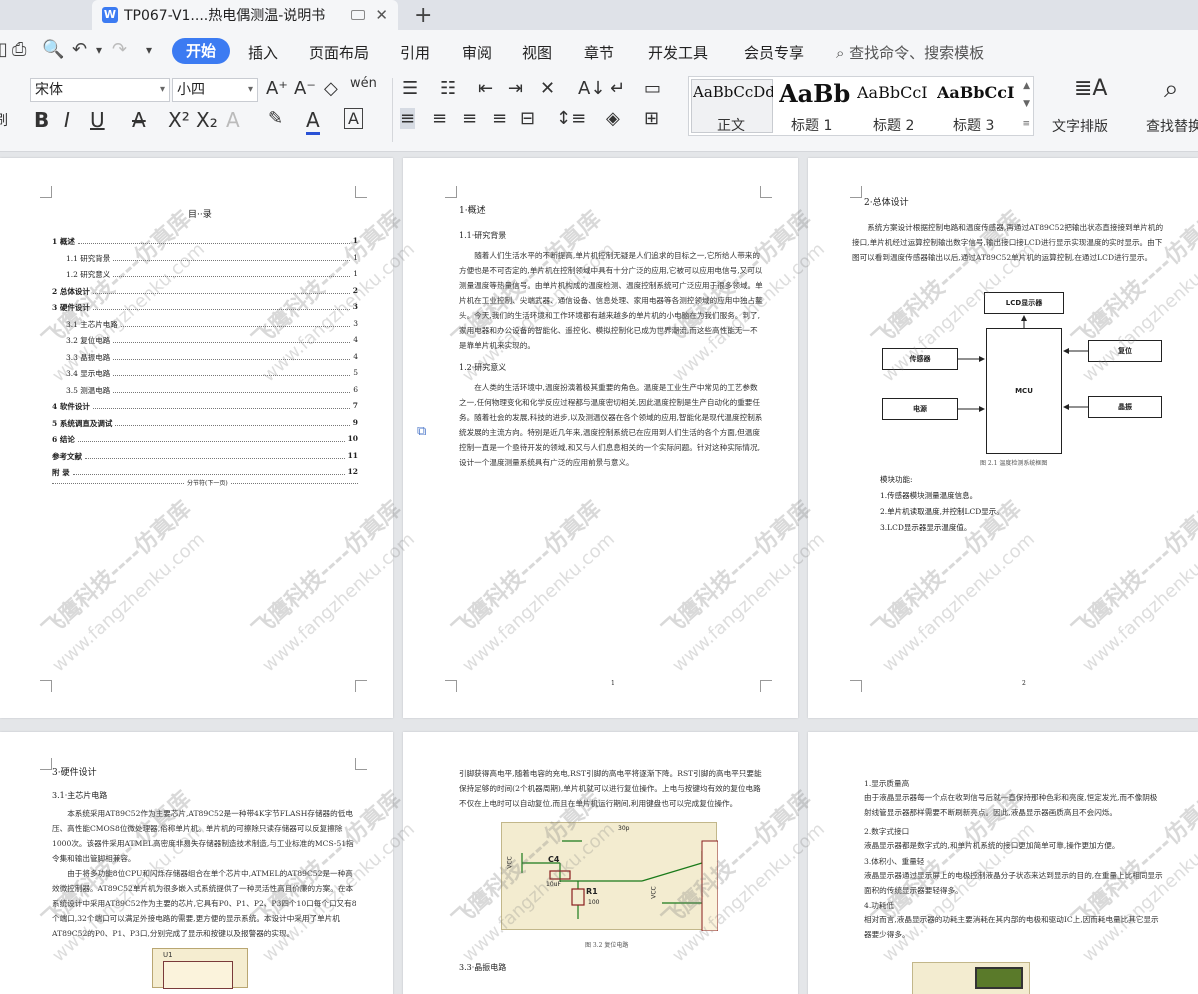 This screenshot has width=1198, height=994. What do you see at coordinates (215, 90) in the screenshot?
I see `font-size-select: 小四 ▾` at bounding box center [215, 90].